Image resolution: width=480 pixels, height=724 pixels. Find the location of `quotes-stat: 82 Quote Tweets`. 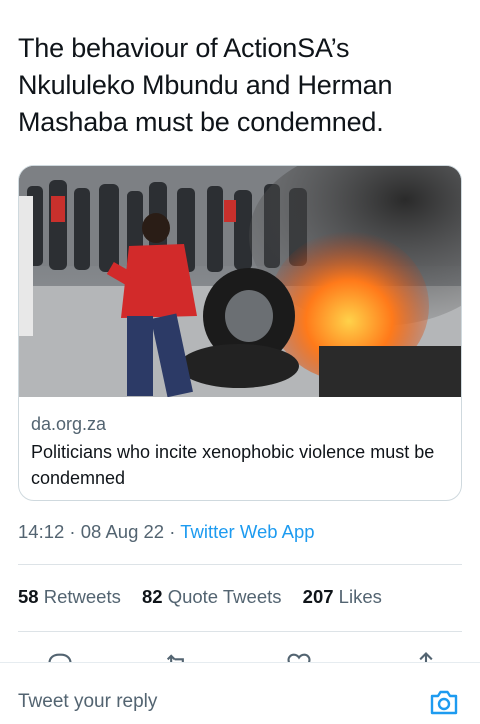

quotes-stat: 82 Quote Tweets is located at coordinates (212, 596).